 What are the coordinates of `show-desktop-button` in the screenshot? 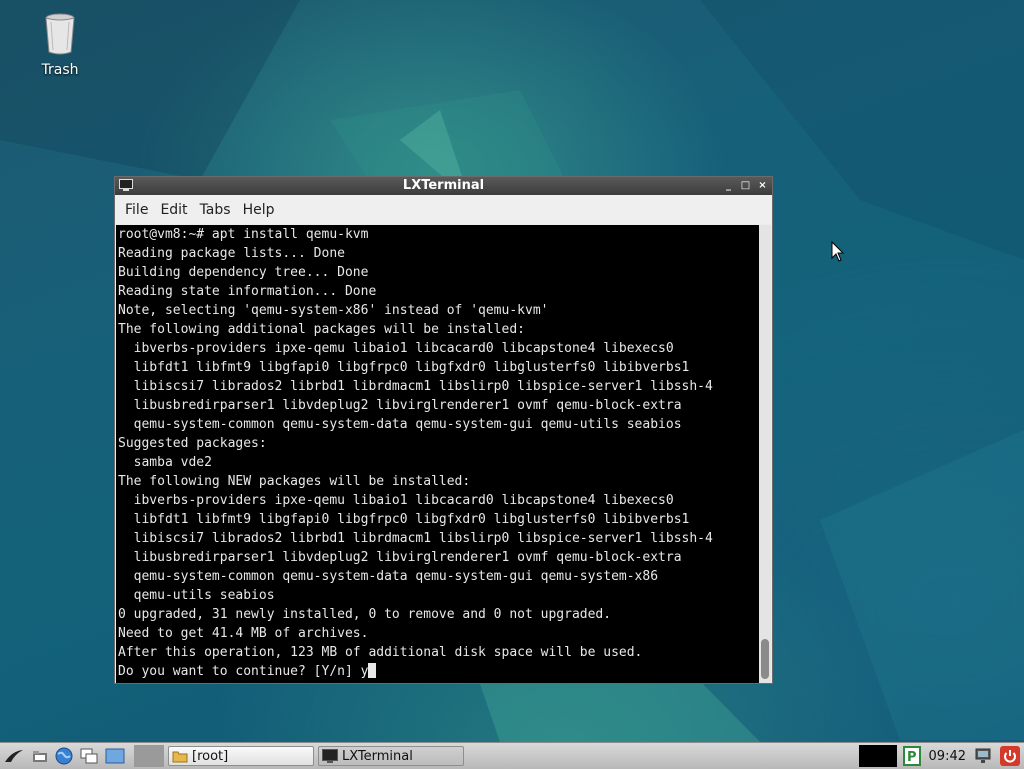 It's located at (115, 756).